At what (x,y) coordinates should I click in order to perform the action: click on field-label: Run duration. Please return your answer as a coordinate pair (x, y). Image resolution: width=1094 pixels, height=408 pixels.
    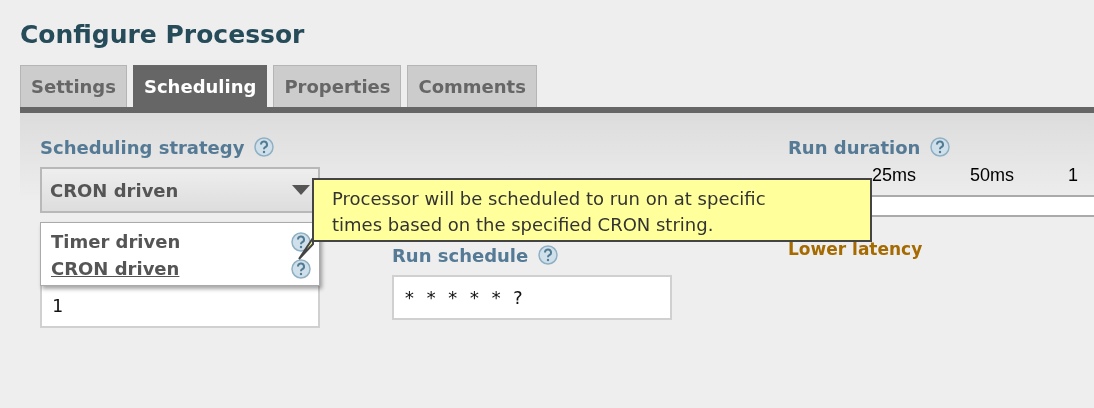
    Looking at the image, I should click on (854, 147).